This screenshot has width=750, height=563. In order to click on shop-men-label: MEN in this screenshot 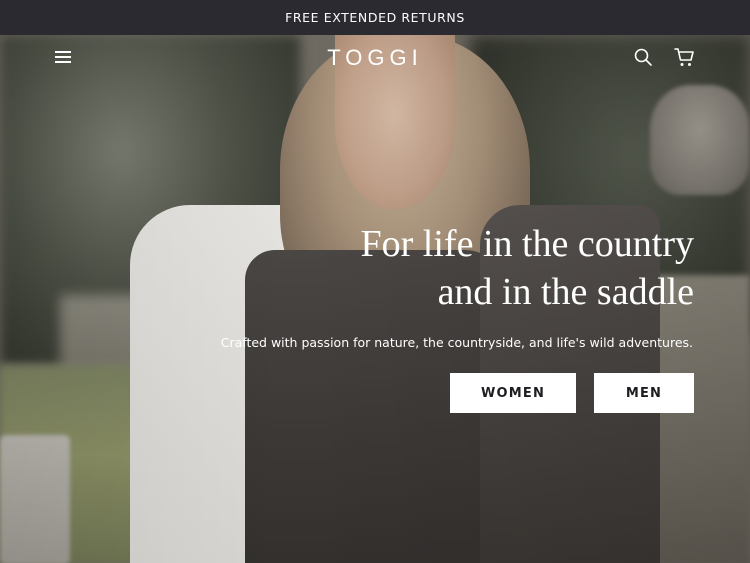, I will do `click(644, 393)`.